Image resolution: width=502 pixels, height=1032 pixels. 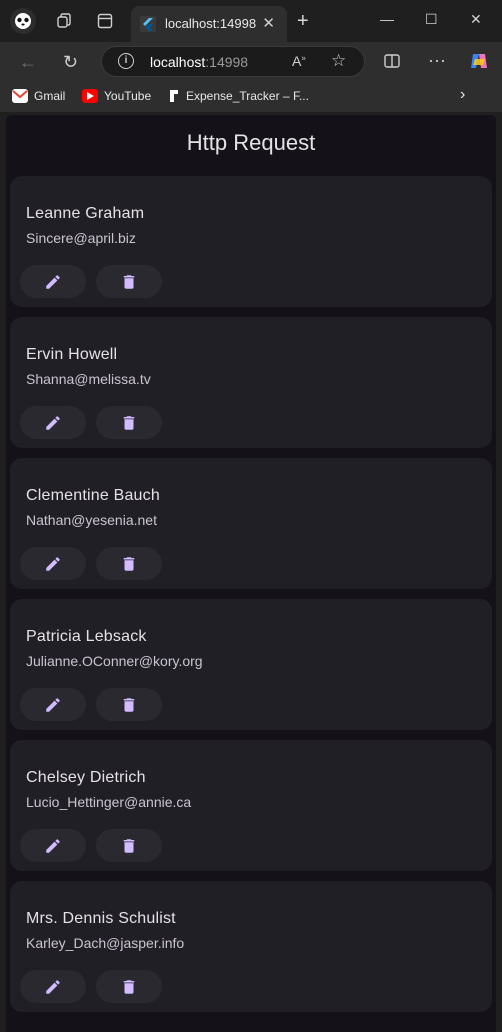 What do you see at coordinates (81, 238) in the screenshot?
I see `user-email: Sincere@april.biz` at bounding box center [81, 238].